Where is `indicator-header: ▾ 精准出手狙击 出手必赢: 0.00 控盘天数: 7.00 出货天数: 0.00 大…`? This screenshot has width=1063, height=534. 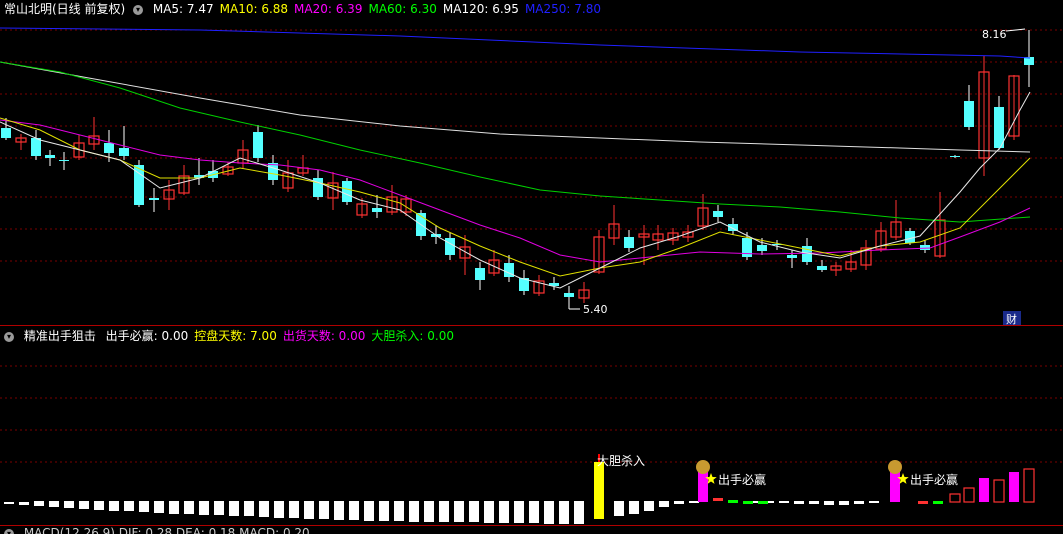
indicator-header: ▾ 精准出手狙击 出手必赢: 0.00 控盘天数: 7.00 出货天数: 0.00 大… is located at coordinates (233, 336).